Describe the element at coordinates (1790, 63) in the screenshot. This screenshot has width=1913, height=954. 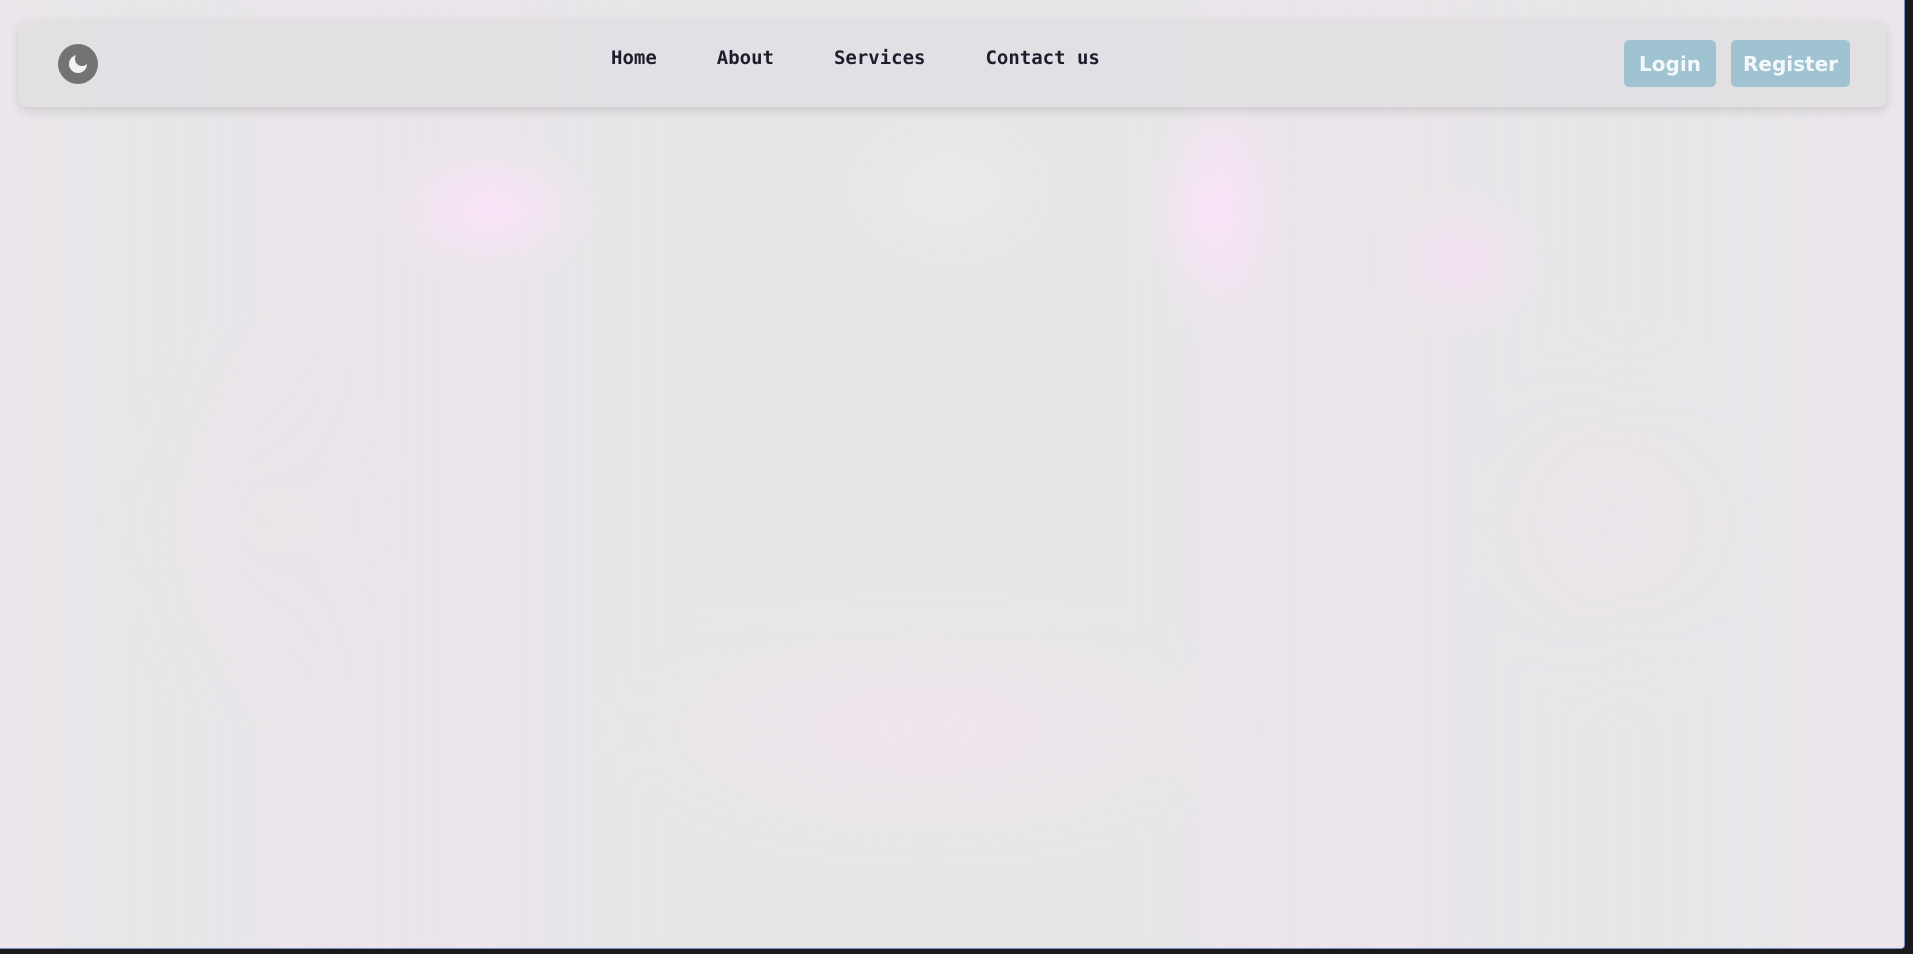
I see `register-button: Register` at that location.